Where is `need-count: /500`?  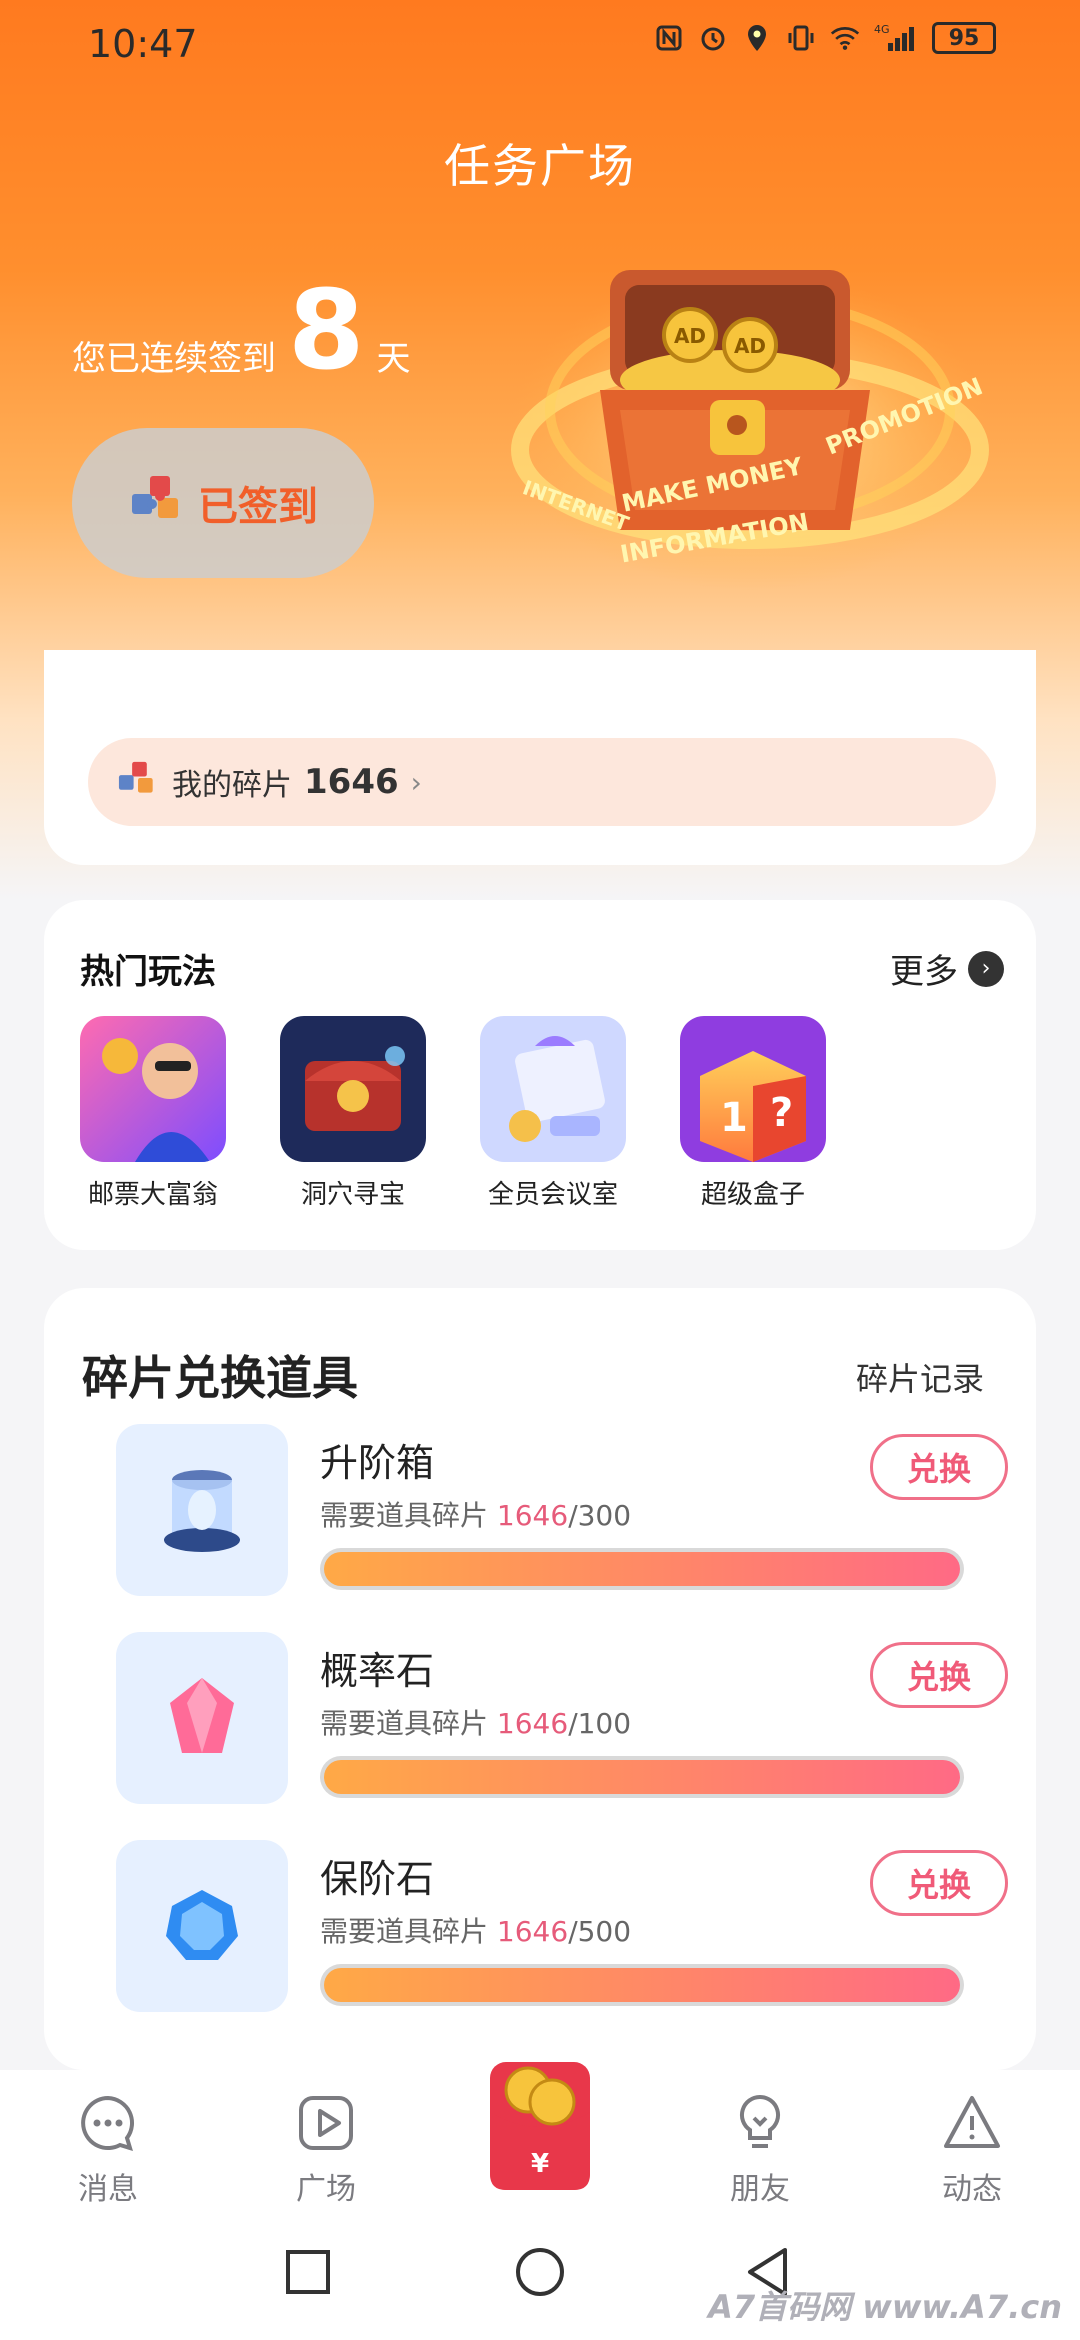
need-count: /500 is located at coordinates (600, 1931).